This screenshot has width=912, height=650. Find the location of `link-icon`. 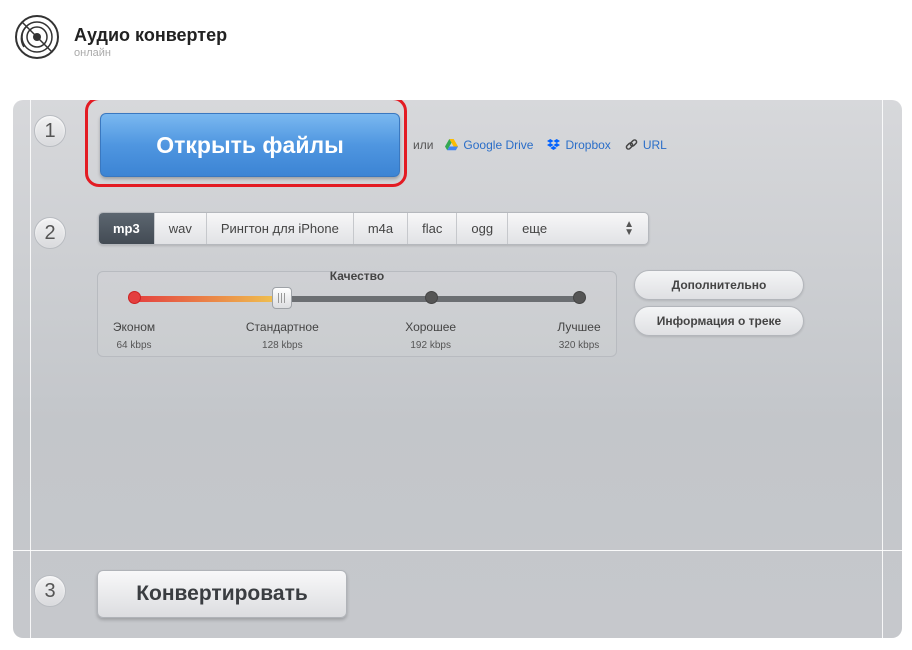

link-icon is located at coordinates (631, 145).